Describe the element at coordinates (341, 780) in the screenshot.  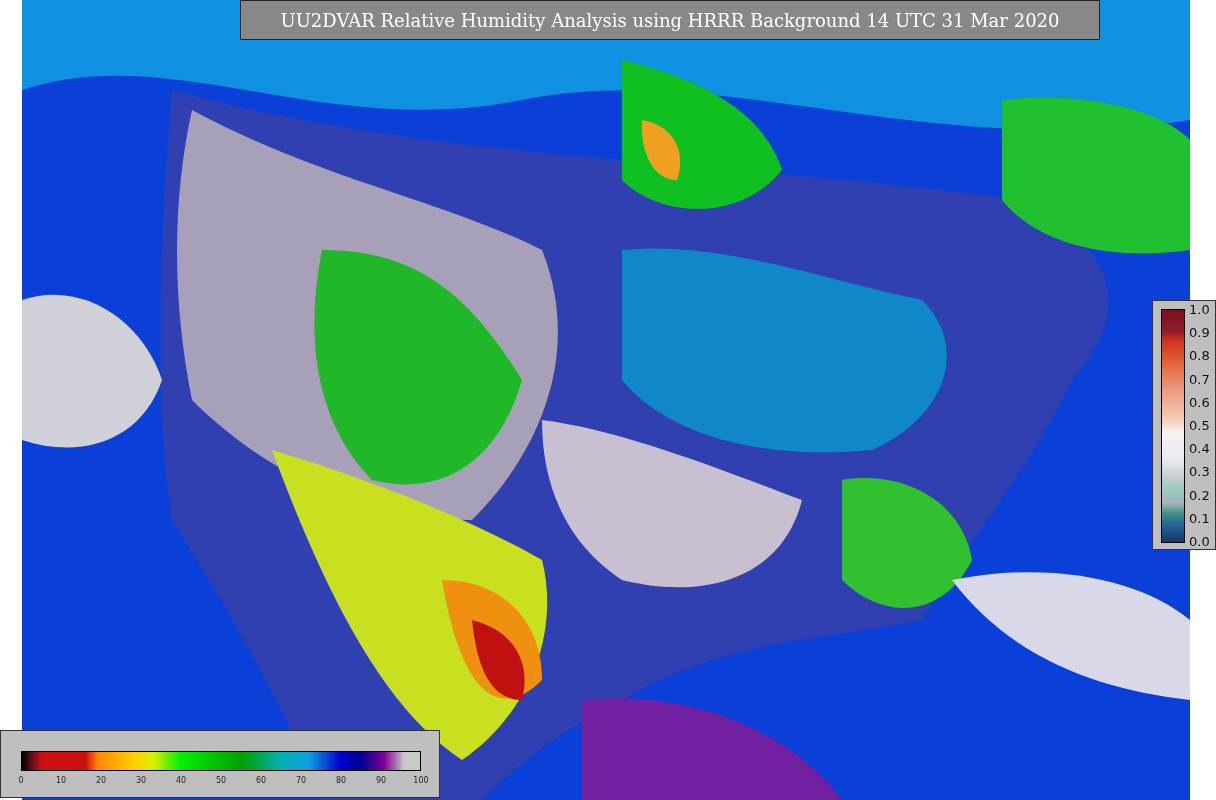
I see `tick-label: 80` at that location.